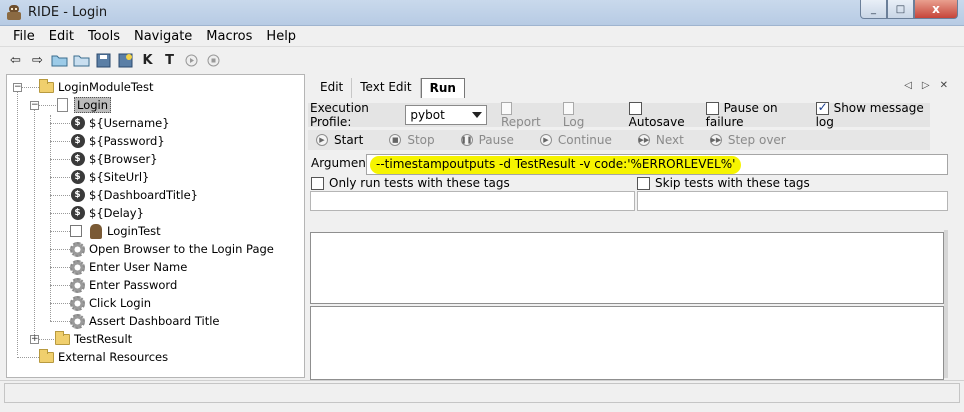  Describe the element at coordinates (34, 105) in the screenshot. I see `collapse-login-toggle: −` at that location.